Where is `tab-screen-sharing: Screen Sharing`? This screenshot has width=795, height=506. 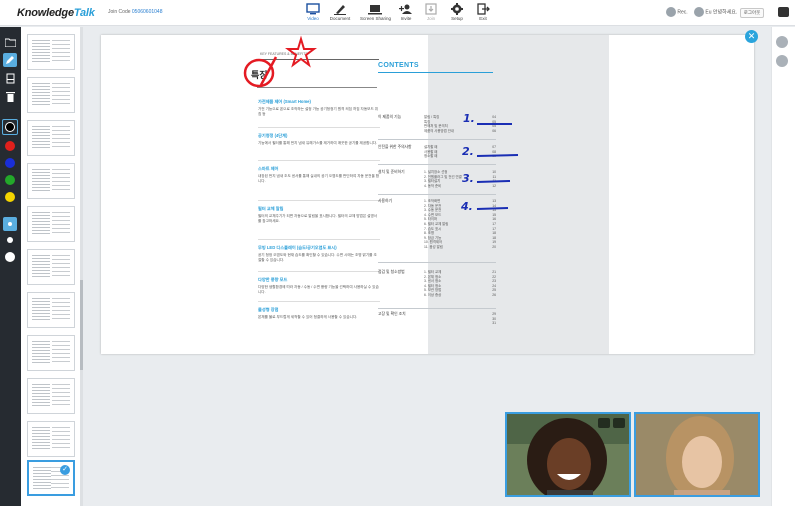 tab-screen-sharing: Screen Sharing is located at coordinates (375, 12).